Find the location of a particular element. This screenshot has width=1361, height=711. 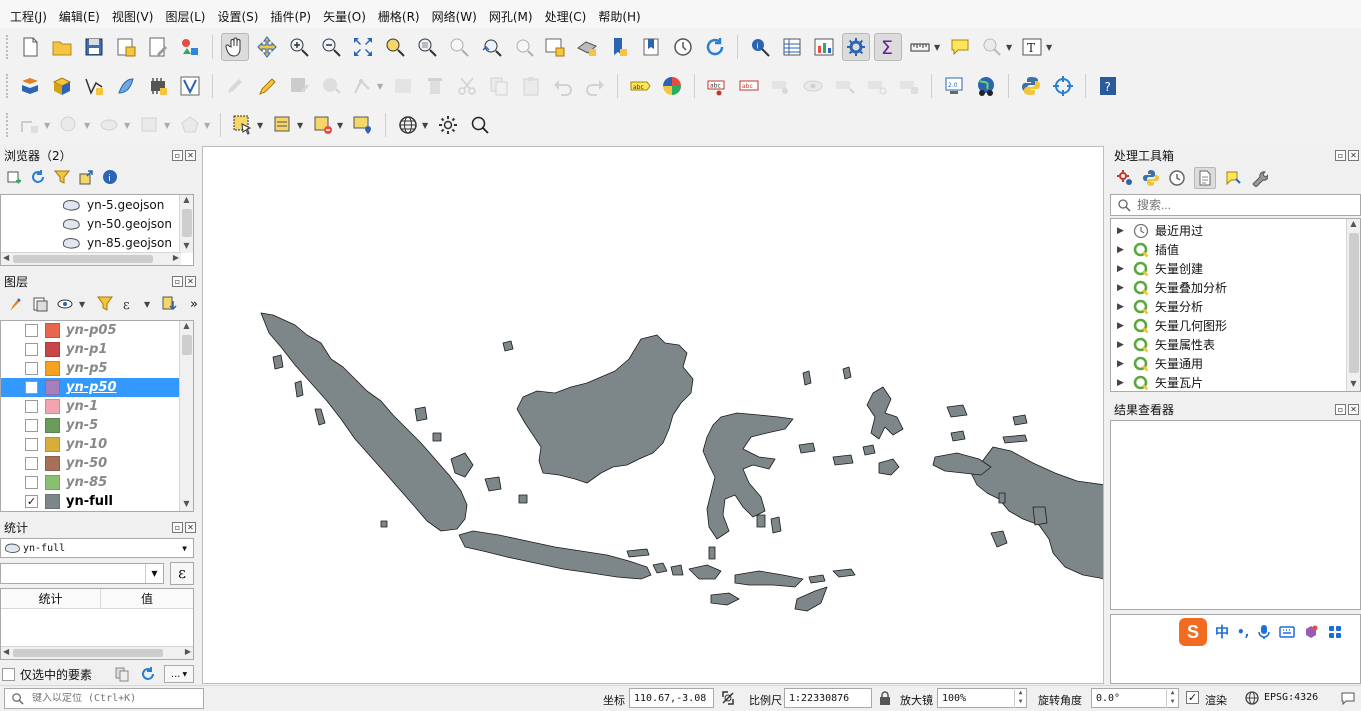

coordinate-field: 110.67,-3.08 is located at coordinates (671, 698).